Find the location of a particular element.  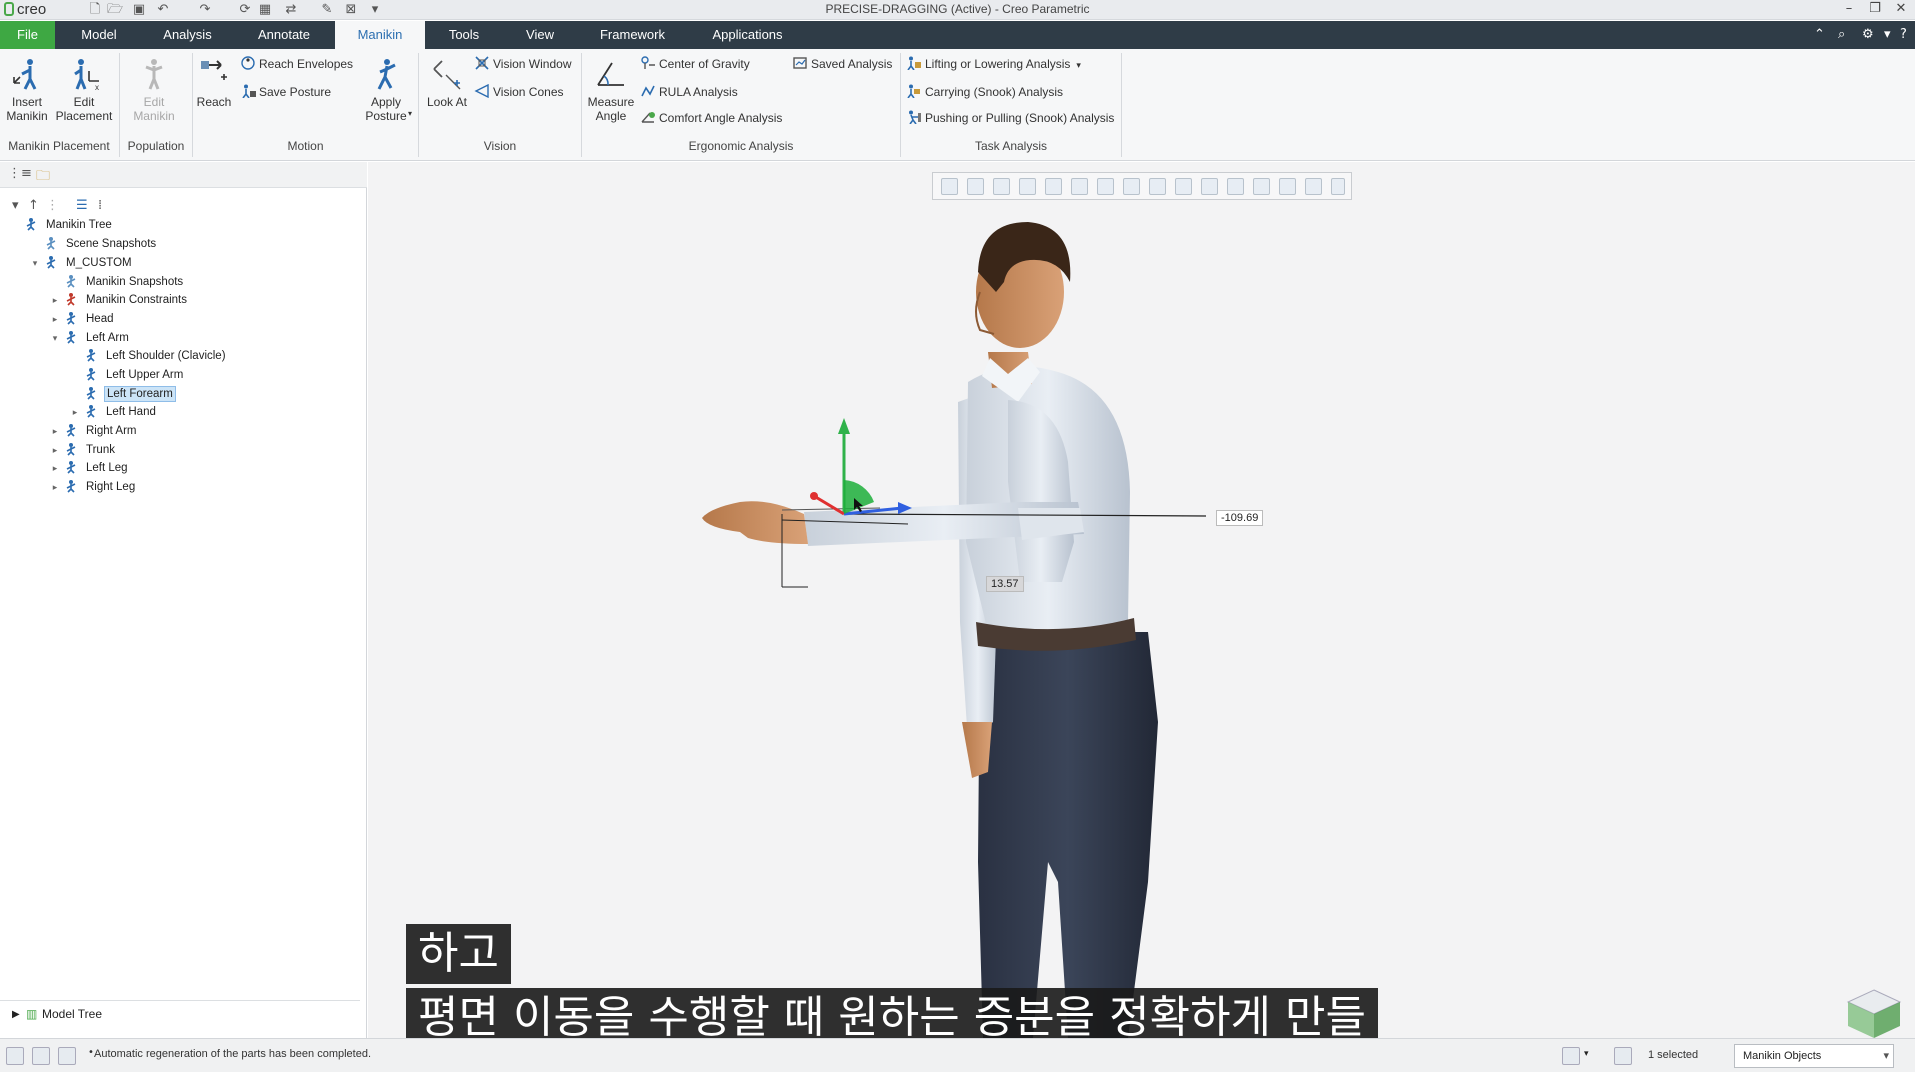

tree-item-left-upper-arm: Left Upper Arm is located at coordinates (180, 375).